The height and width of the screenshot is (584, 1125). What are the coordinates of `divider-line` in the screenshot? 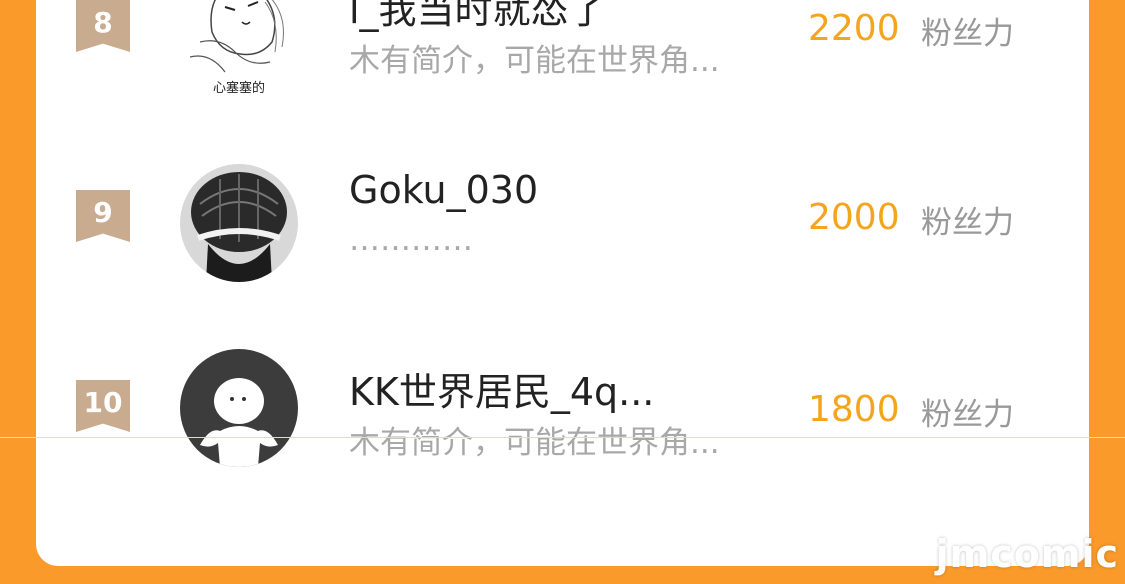 It's located at (562, 437).